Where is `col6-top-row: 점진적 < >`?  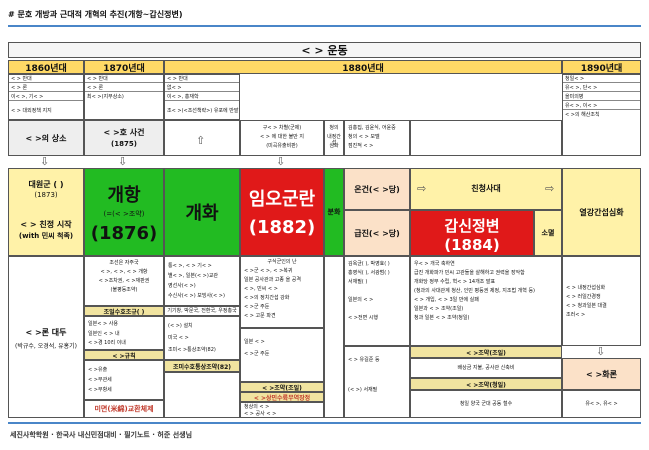 col6-top-row: 점진적 < > is located at coordinates (361, 146).